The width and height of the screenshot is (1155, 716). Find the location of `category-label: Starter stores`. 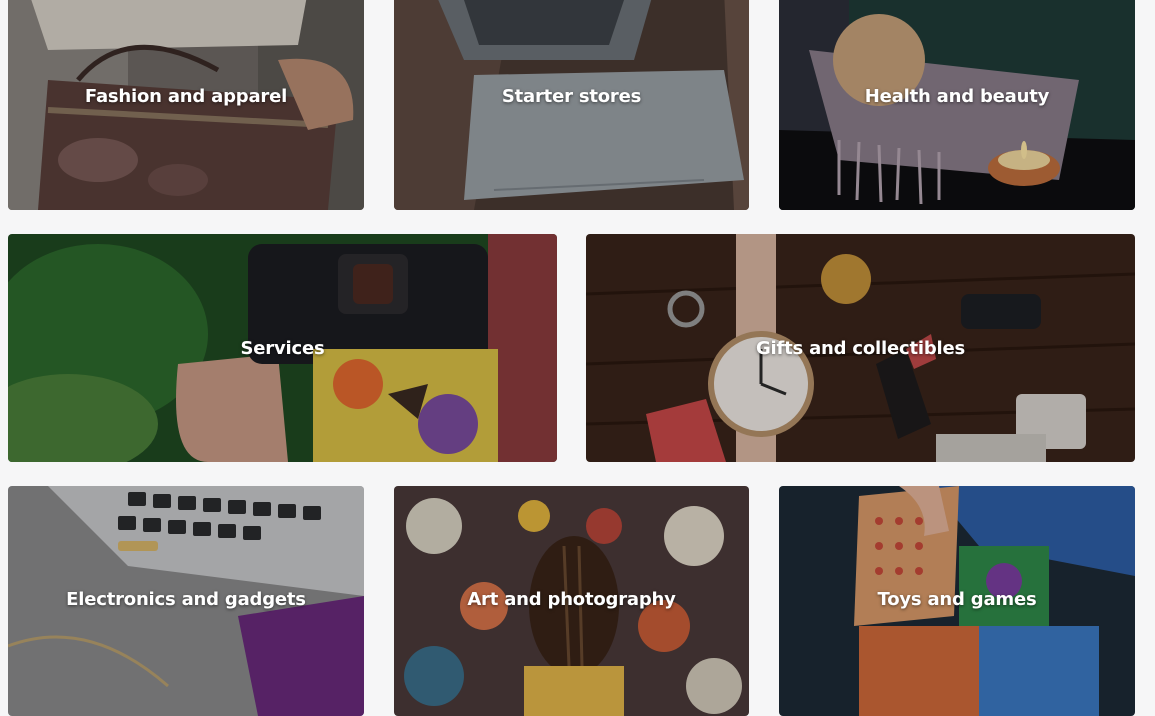

category-label: Starter stores is located at coordinates (571, 96).